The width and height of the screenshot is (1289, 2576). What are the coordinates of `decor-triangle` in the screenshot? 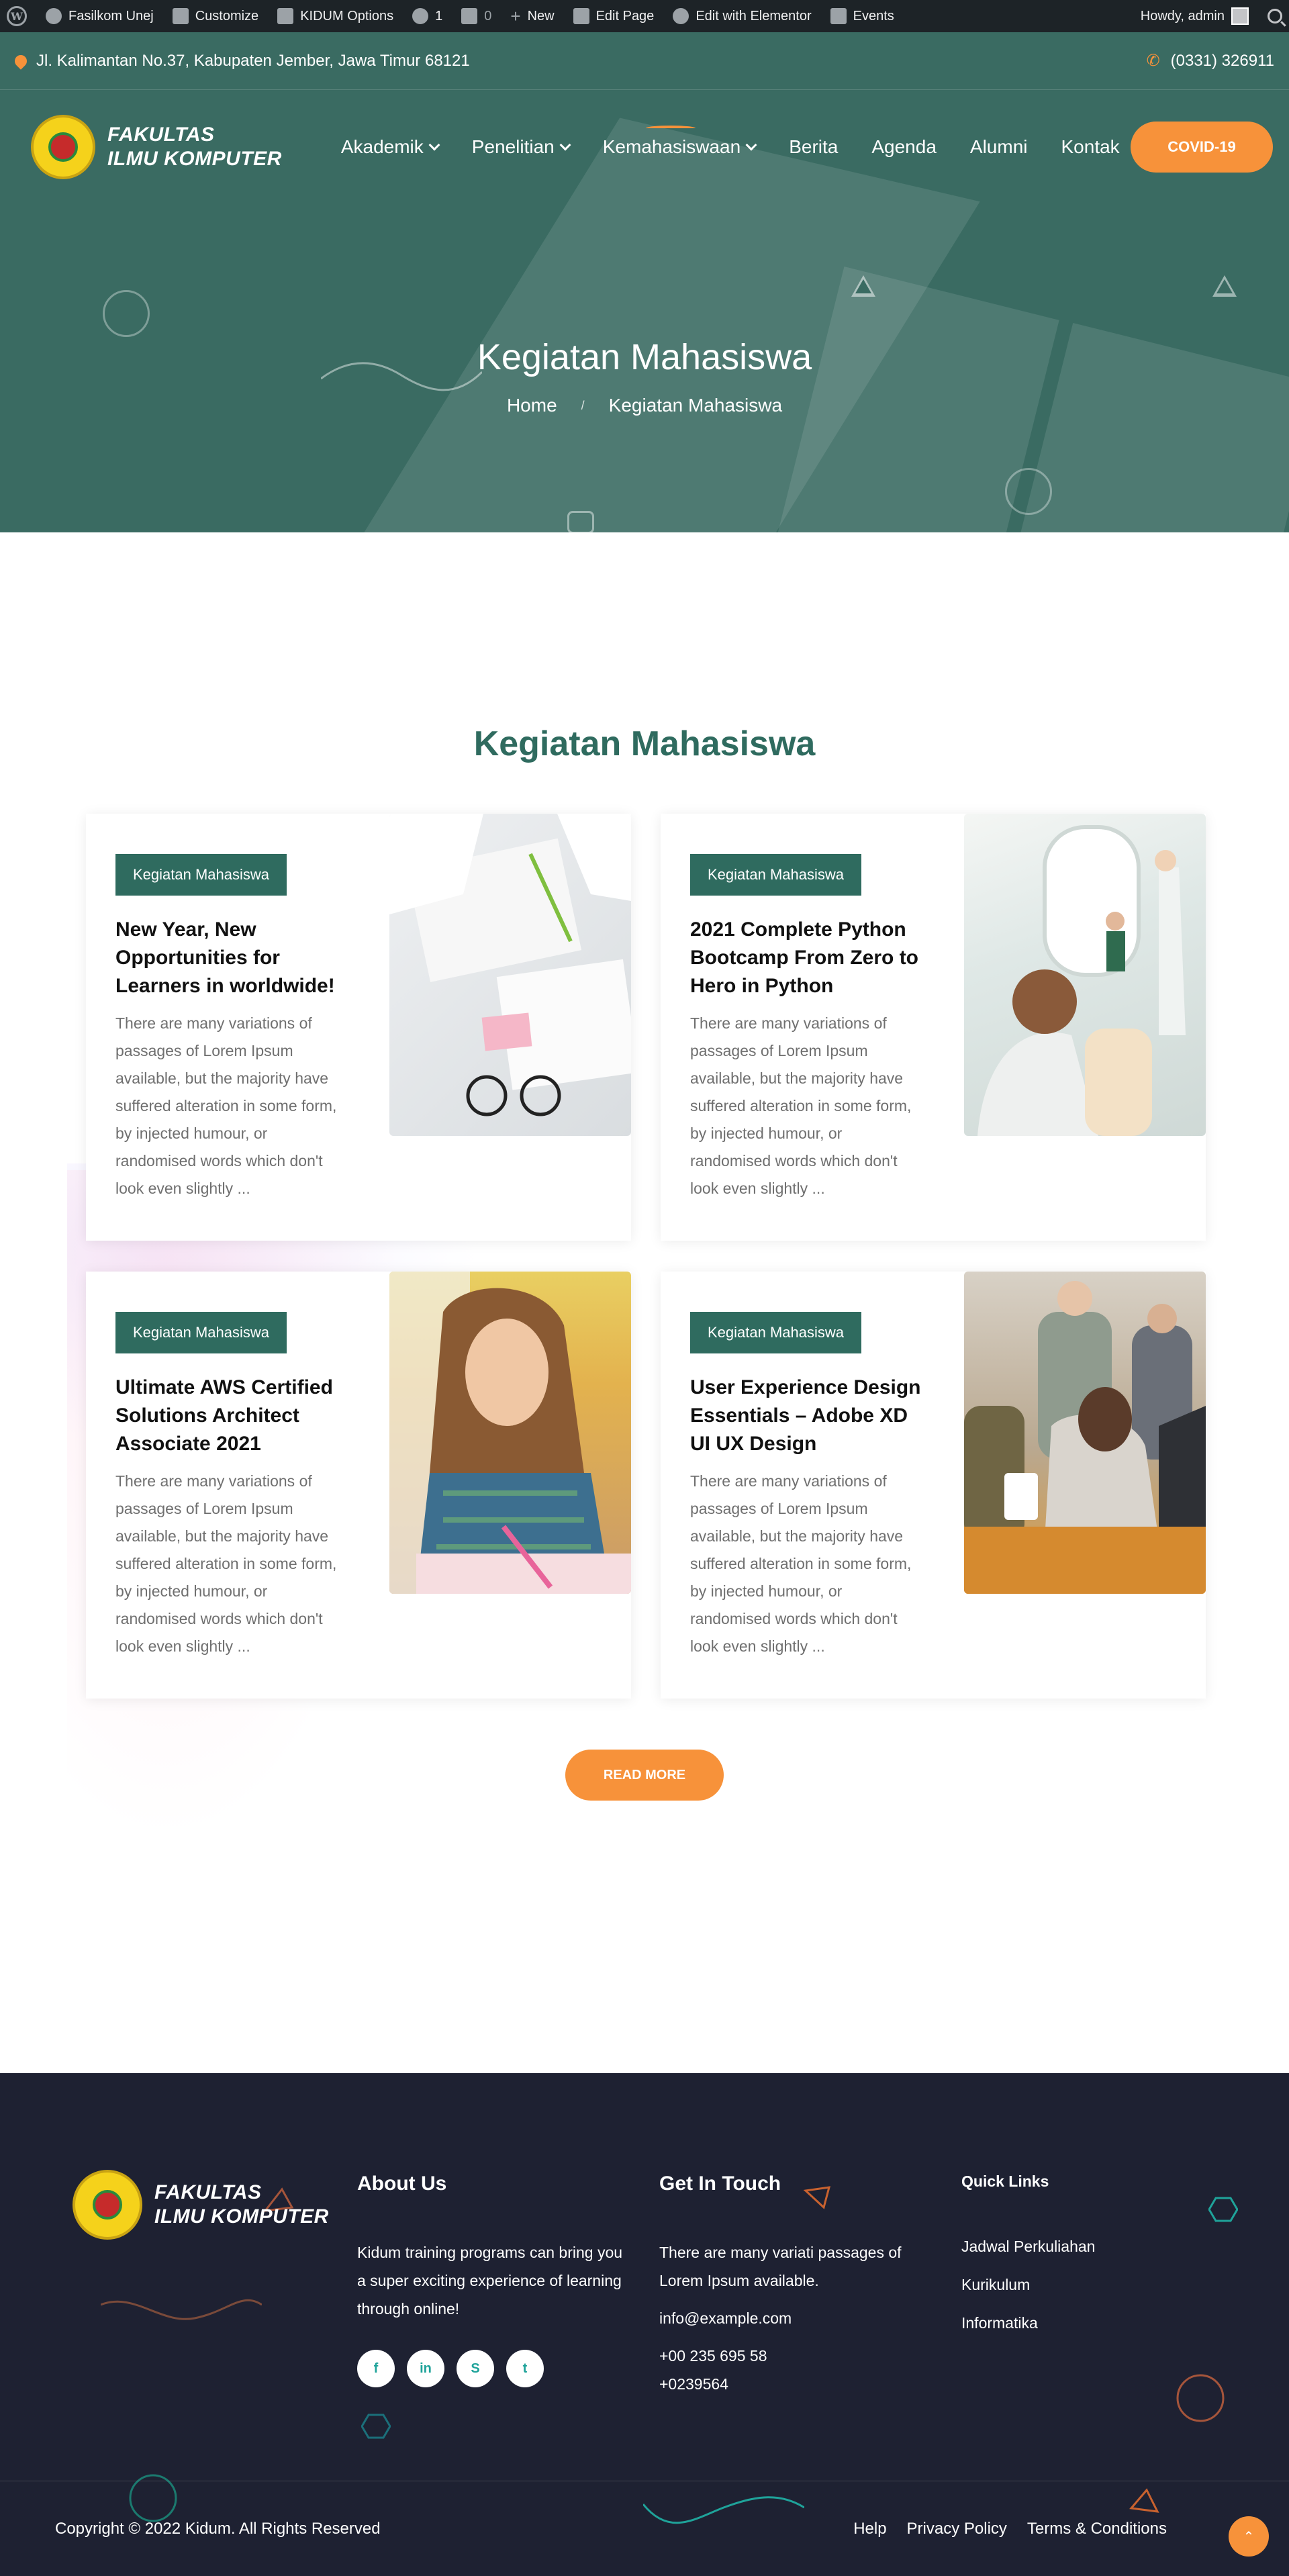 It's located at (1224, 286).